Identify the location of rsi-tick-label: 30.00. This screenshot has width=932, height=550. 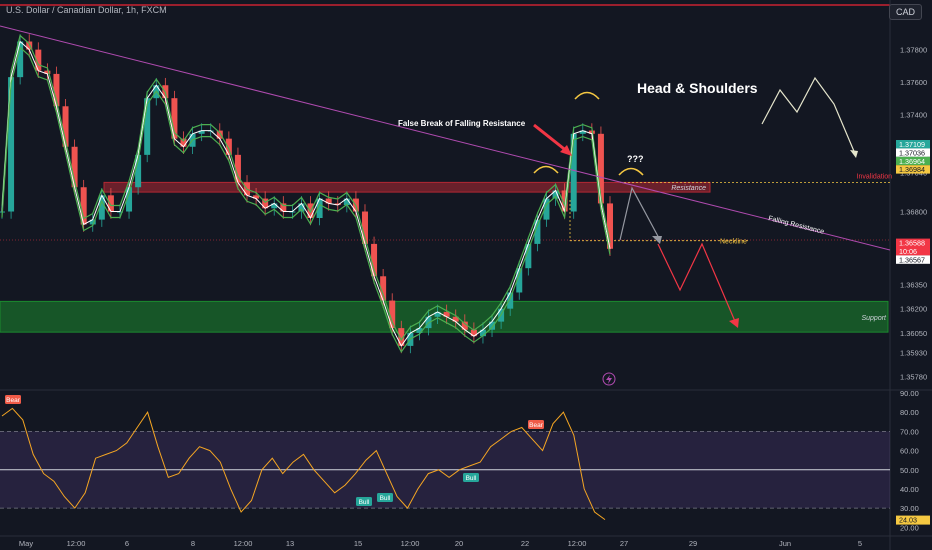
(909, 508).